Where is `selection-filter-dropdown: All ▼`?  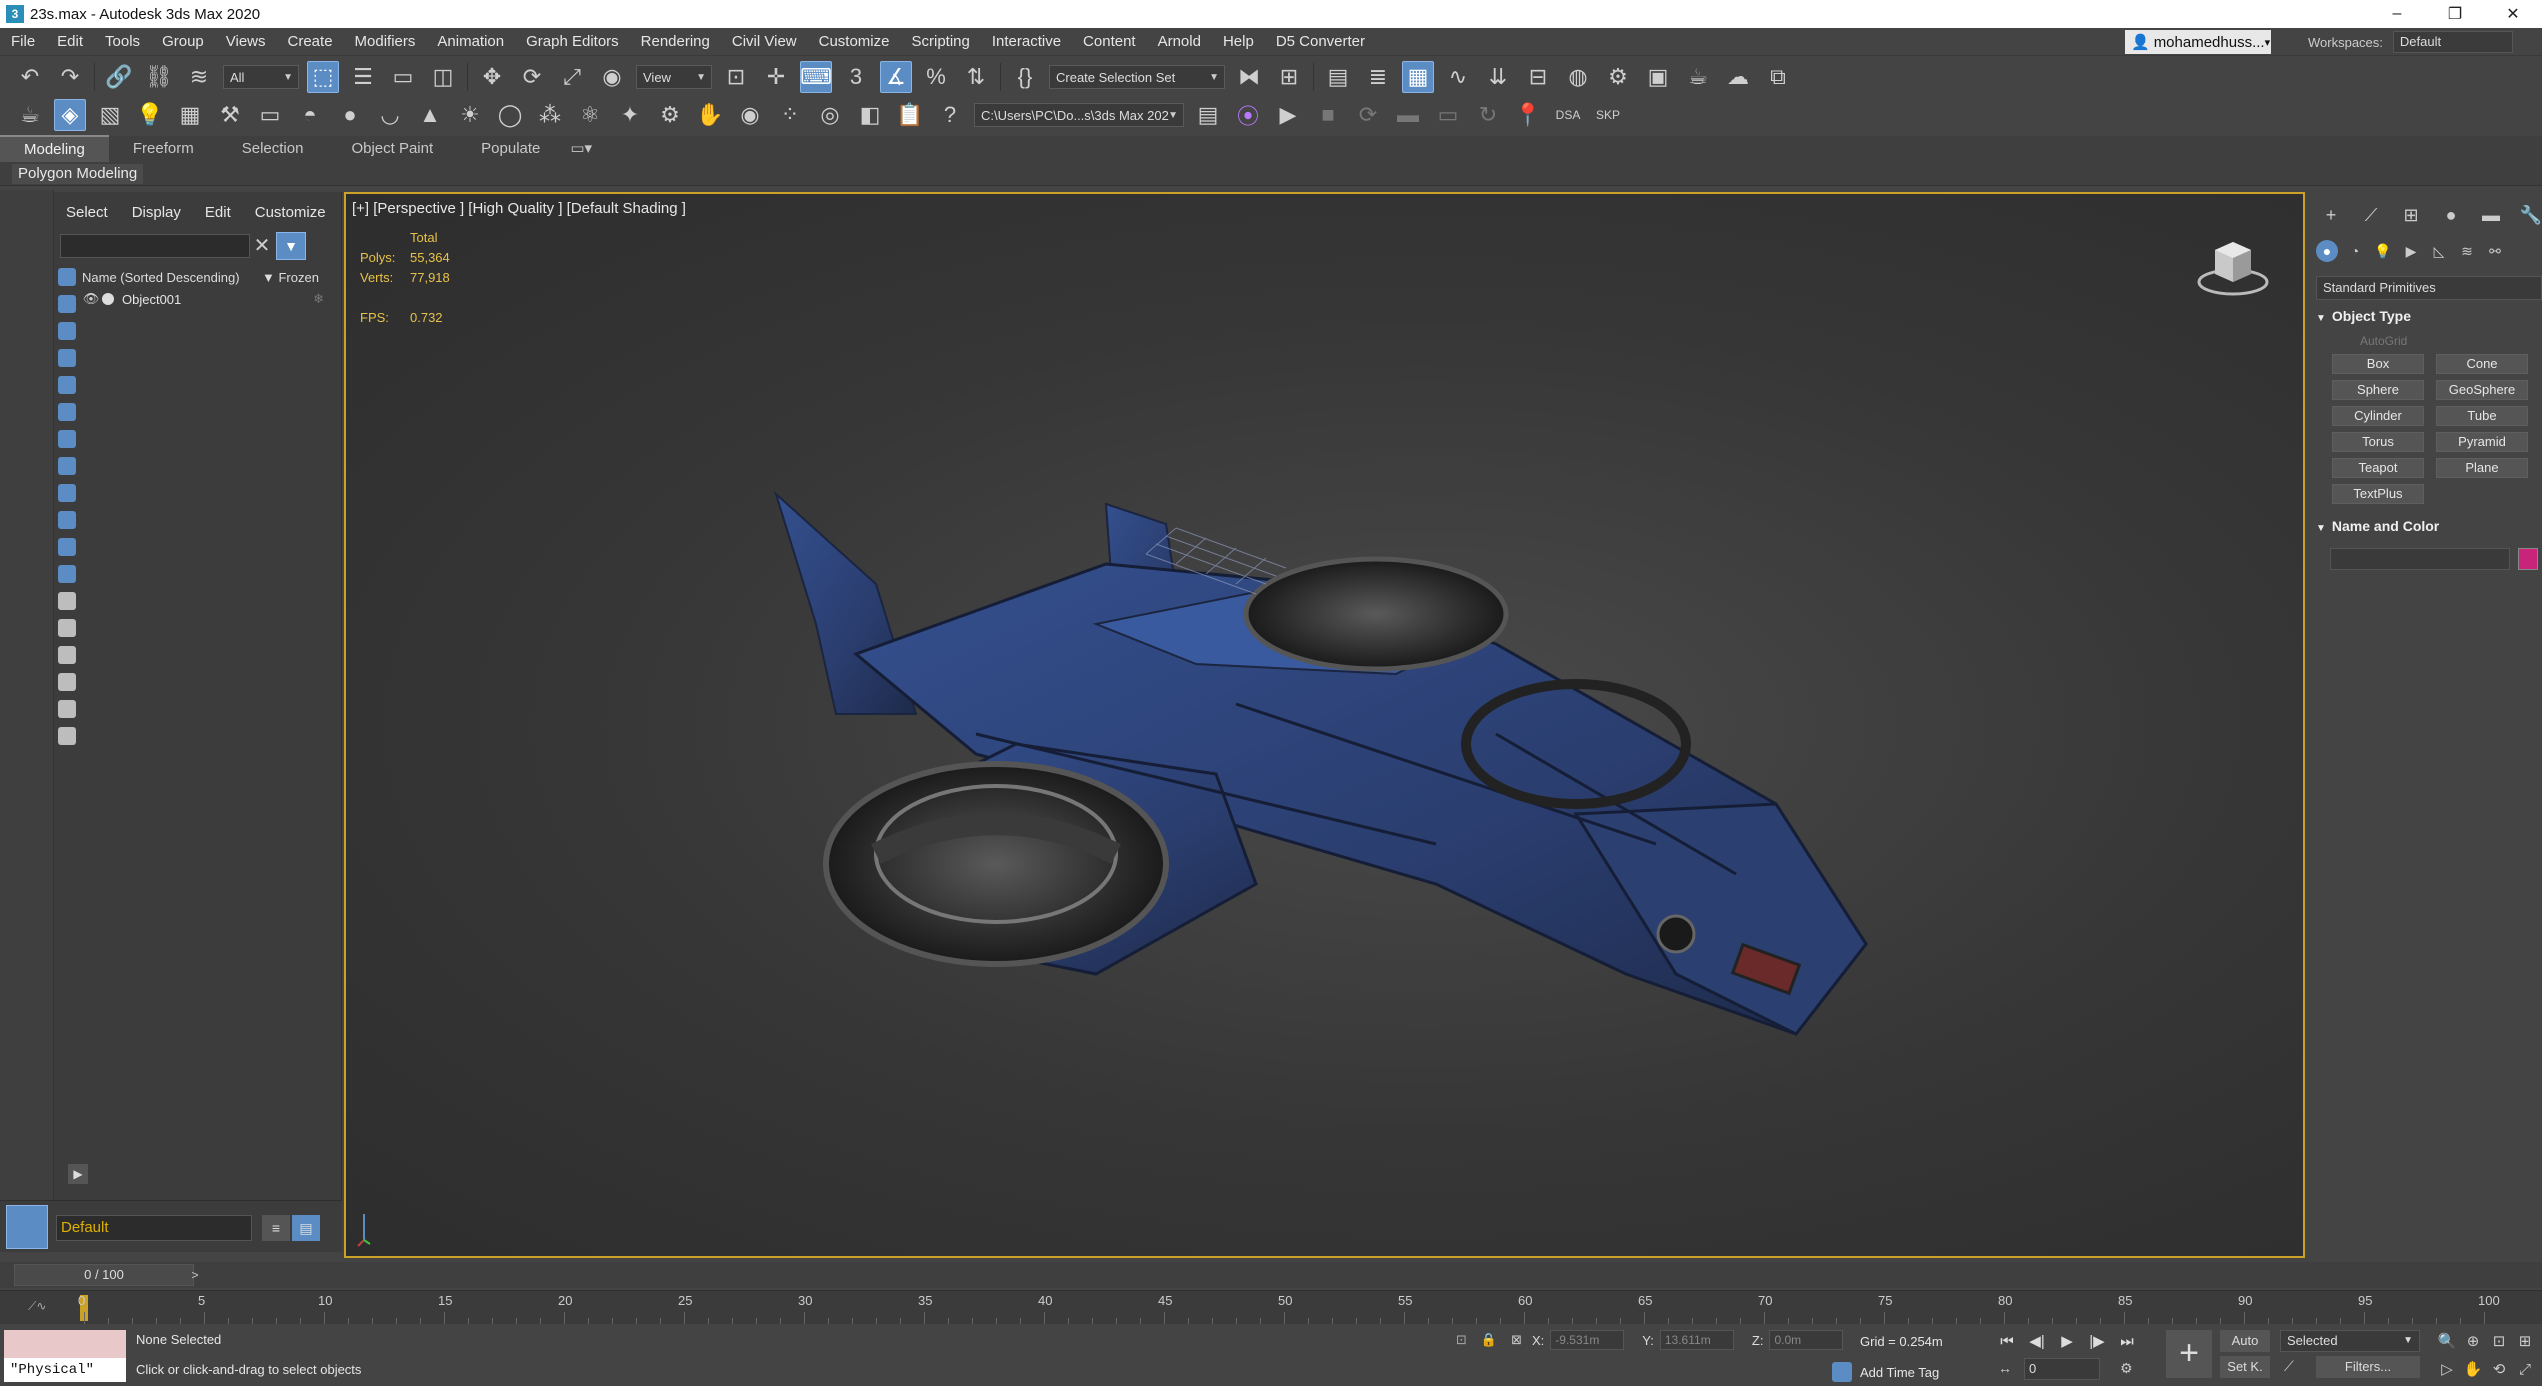 selection-filter-dropdown: All ▼ is located at coordinates (261, 77).